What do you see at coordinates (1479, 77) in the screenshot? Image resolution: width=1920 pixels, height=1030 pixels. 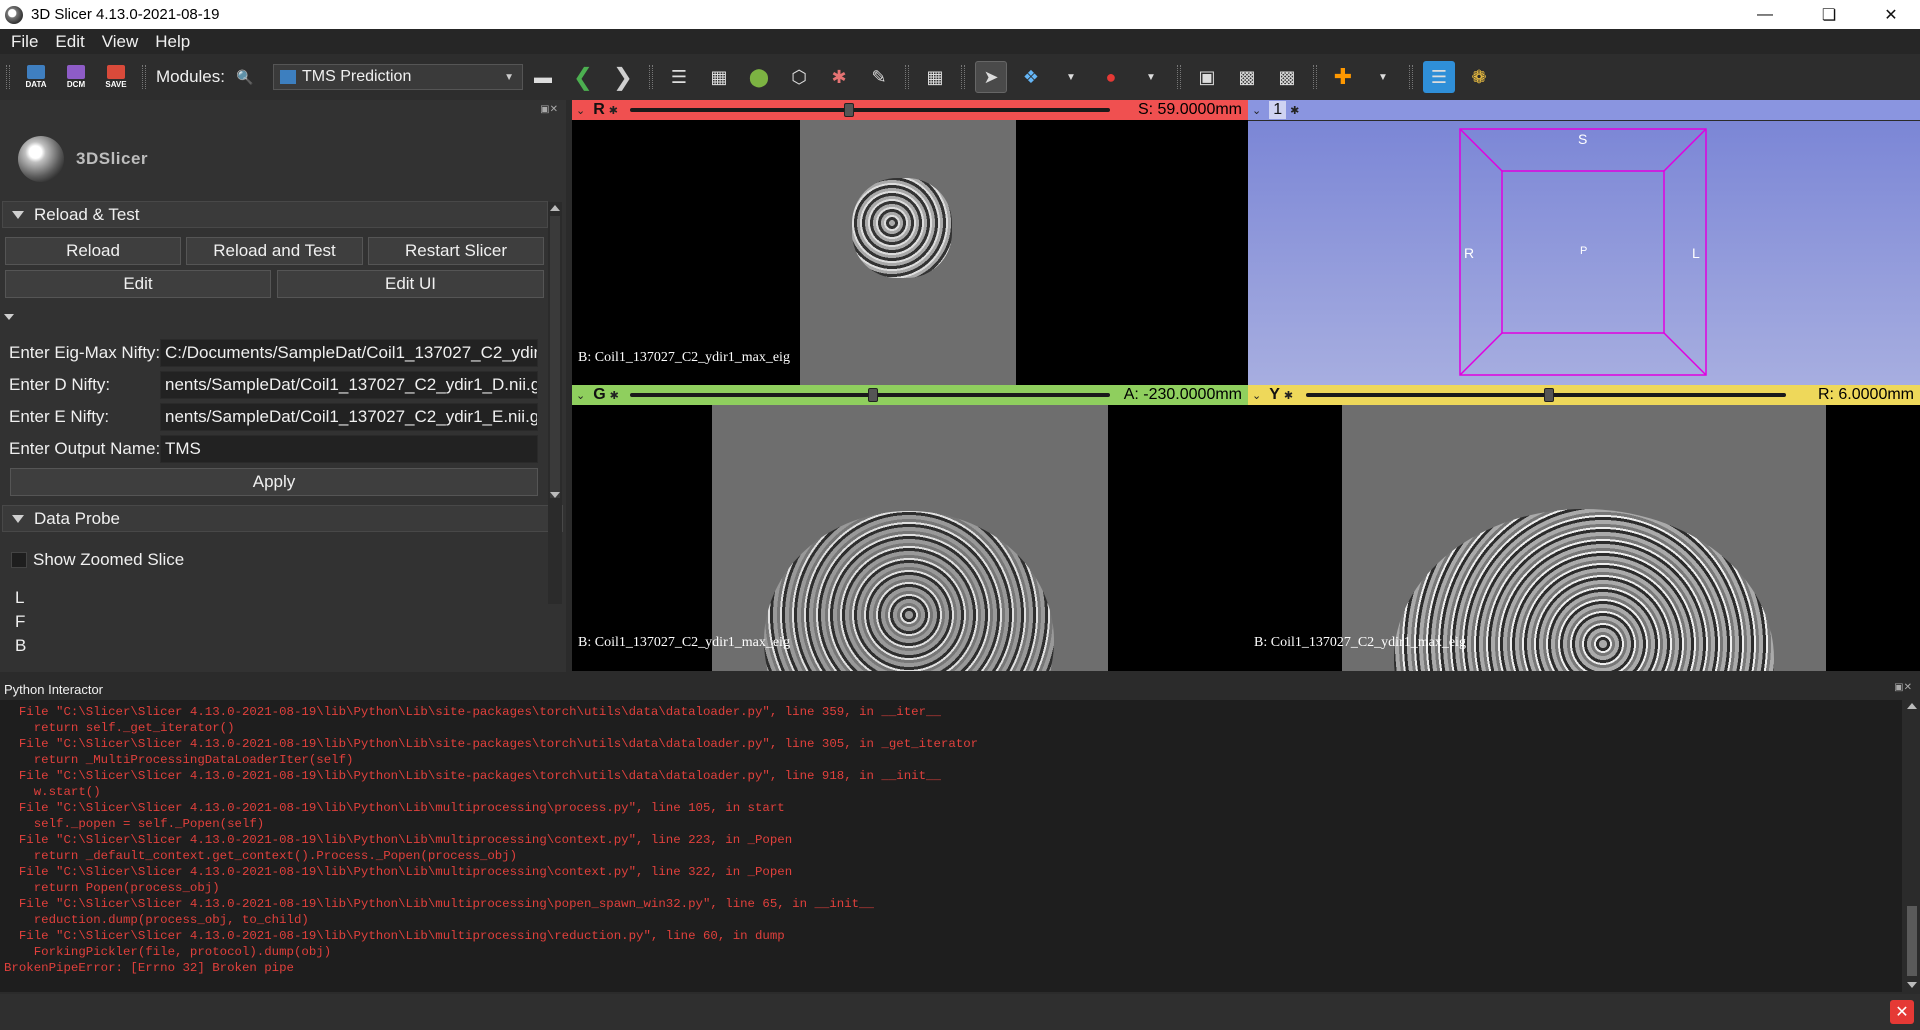 I see `python-icon: ❁` at bounding box center [1479, 77].